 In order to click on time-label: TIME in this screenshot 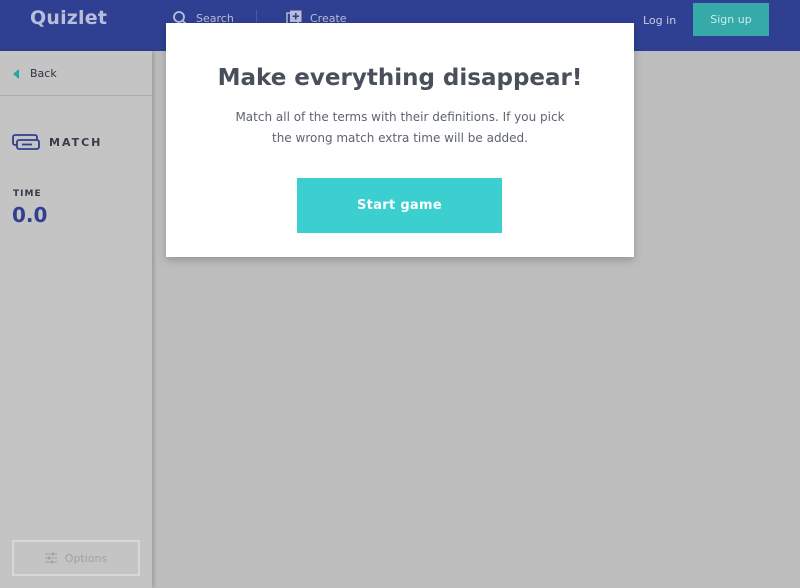, I will do `click(27, 194)`.